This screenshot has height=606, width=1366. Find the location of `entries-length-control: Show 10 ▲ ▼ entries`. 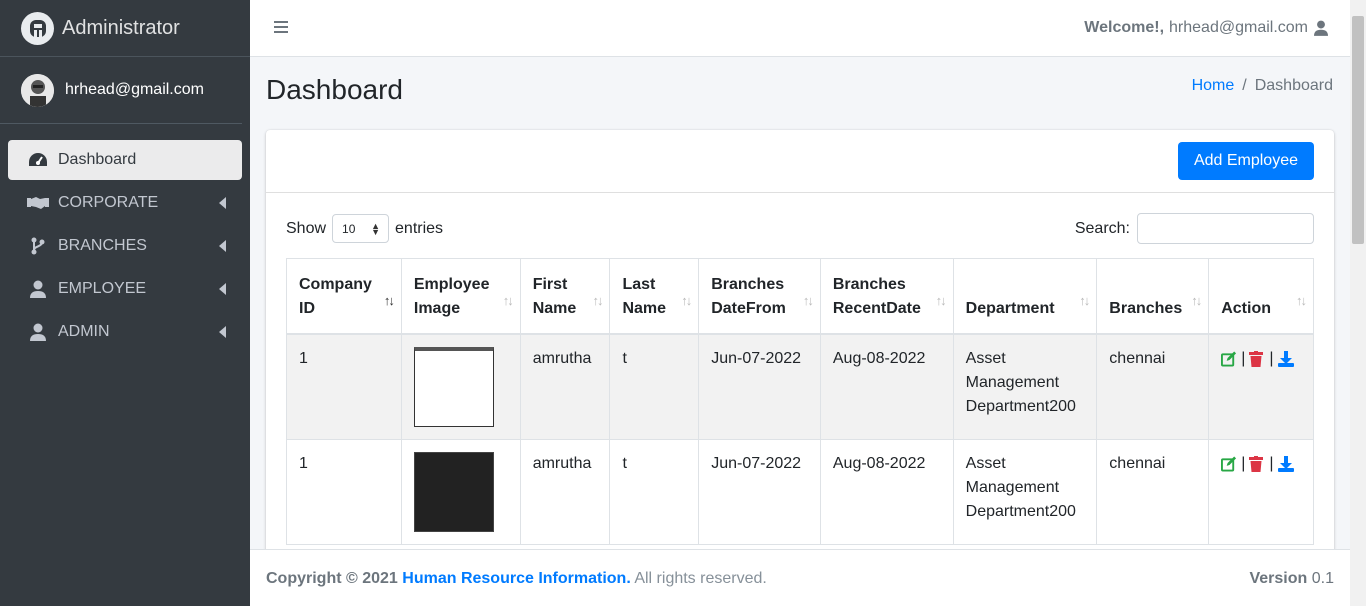

entries-length-control: Show 10 ▲ ▼ entries is located at coordinates (364, 228).